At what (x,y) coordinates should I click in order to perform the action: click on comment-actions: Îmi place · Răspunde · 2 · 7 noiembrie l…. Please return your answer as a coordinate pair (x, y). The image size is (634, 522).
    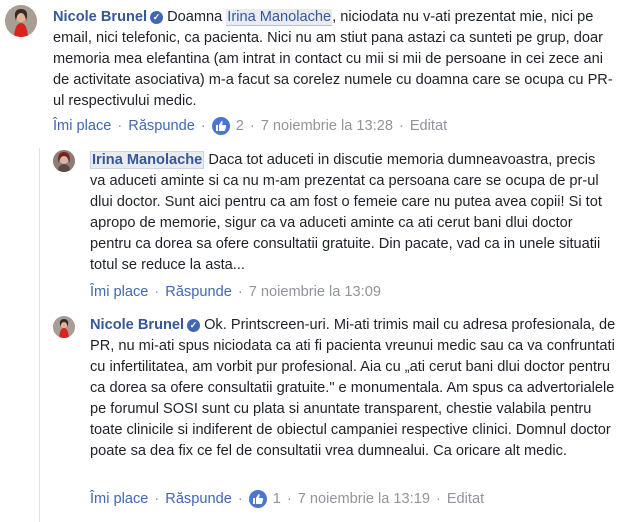
    Looking at the image, I should click on (250, 126).